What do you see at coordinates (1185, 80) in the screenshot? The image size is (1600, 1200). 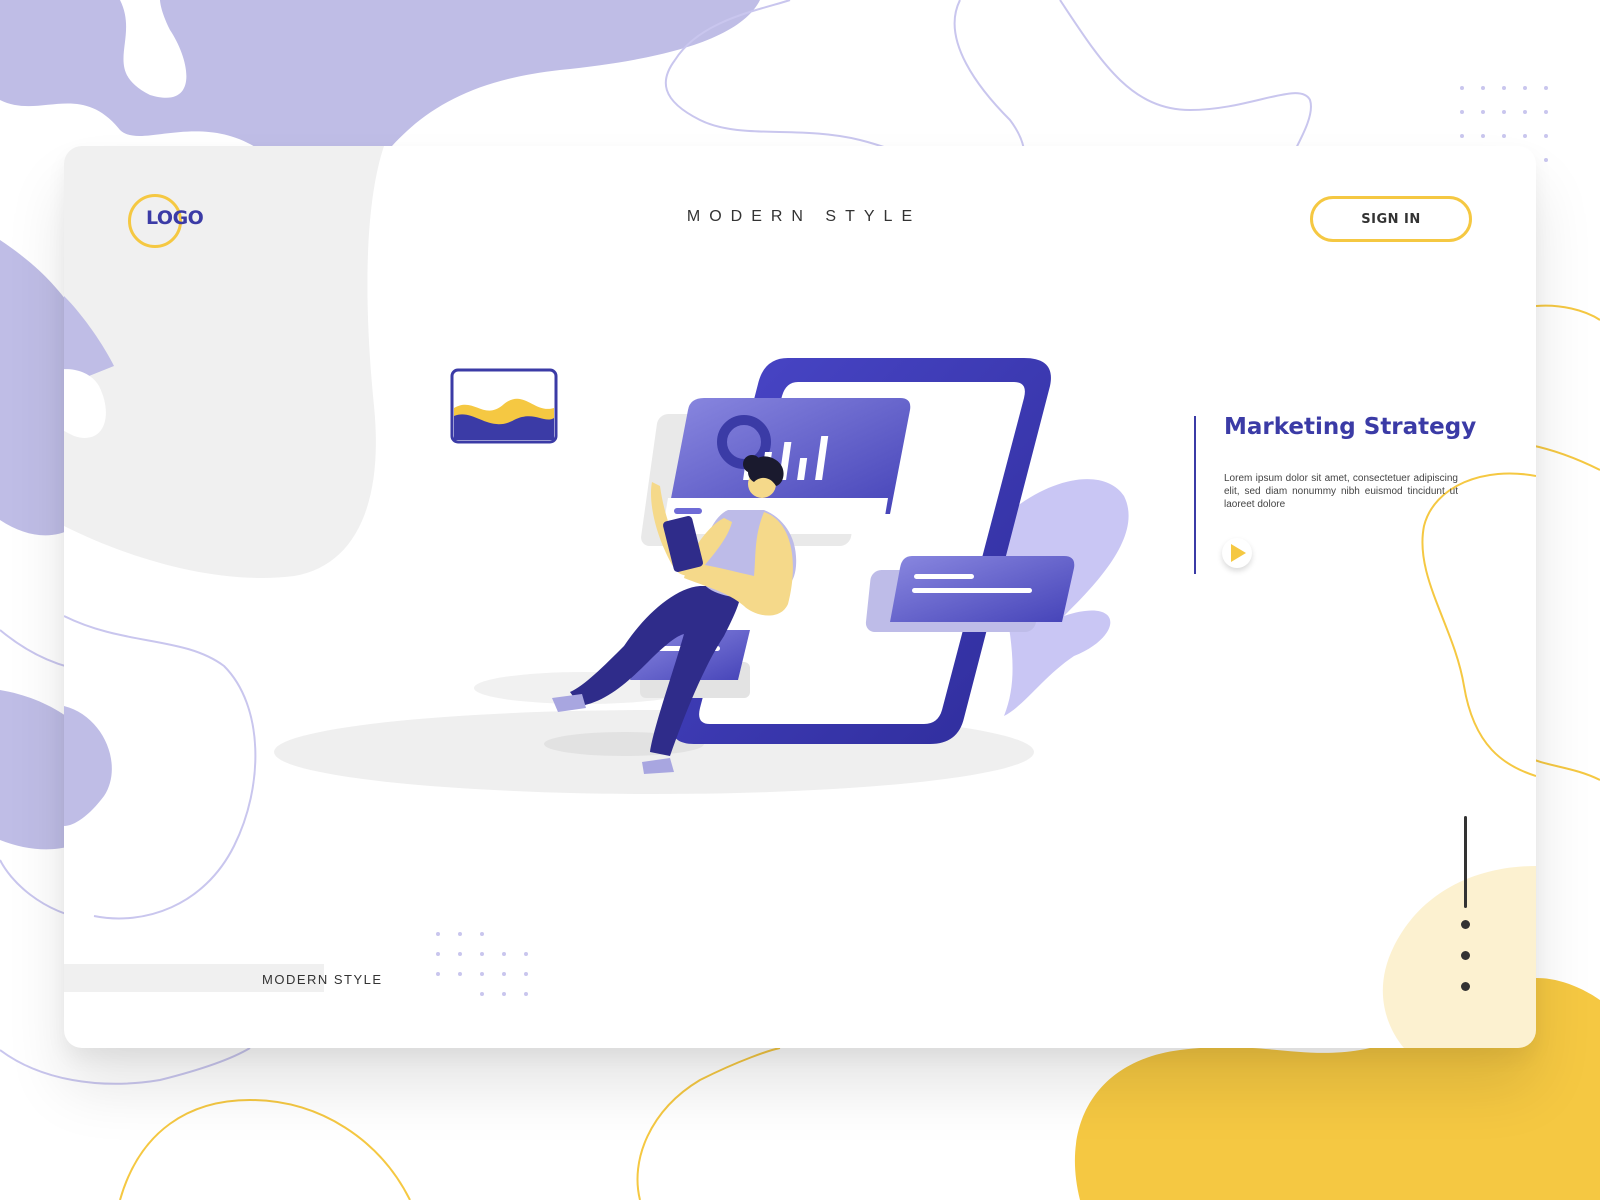 I see `outline-curve-top-right` at bounding box center [1185, 80].